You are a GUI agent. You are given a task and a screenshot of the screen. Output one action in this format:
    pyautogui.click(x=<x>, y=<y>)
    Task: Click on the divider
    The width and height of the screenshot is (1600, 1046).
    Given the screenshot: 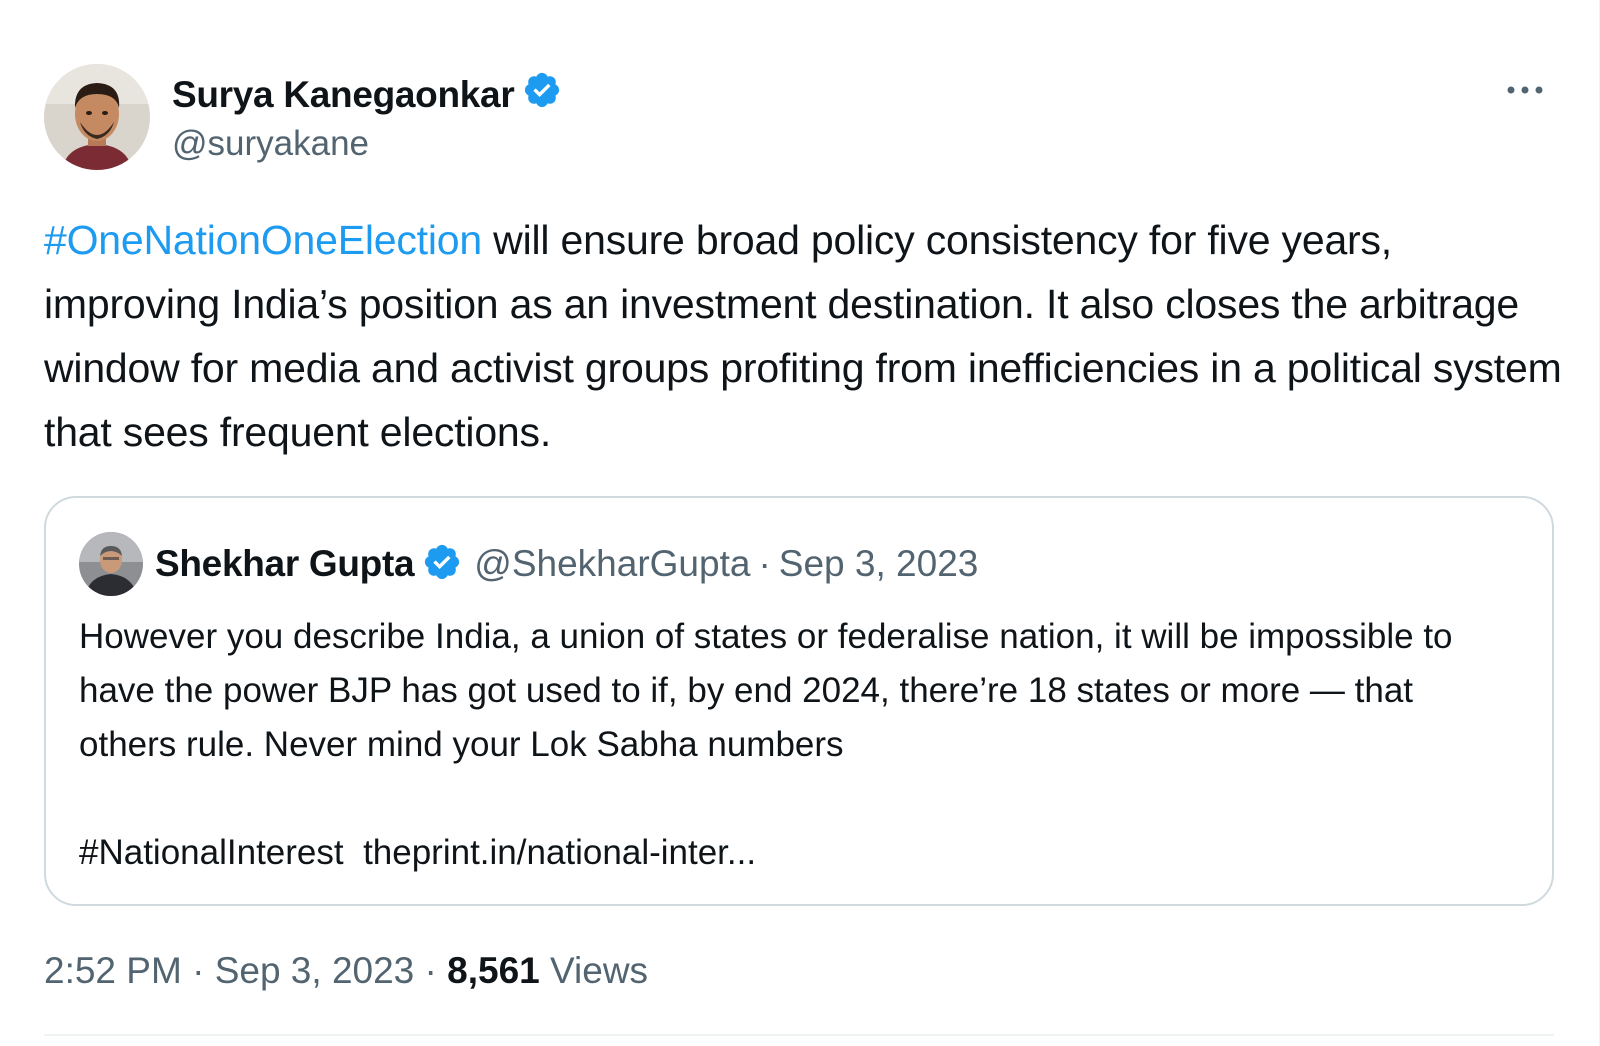 What is the action you would take?
    pyautogui.click(x=799, y=1035)
    